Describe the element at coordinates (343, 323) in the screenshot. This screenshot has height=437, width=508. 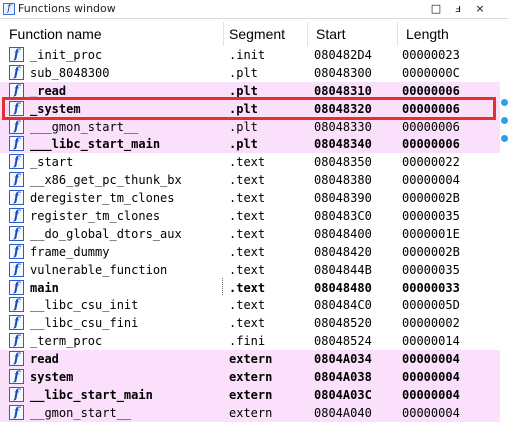
I see `start-address: 08048520` at that location.